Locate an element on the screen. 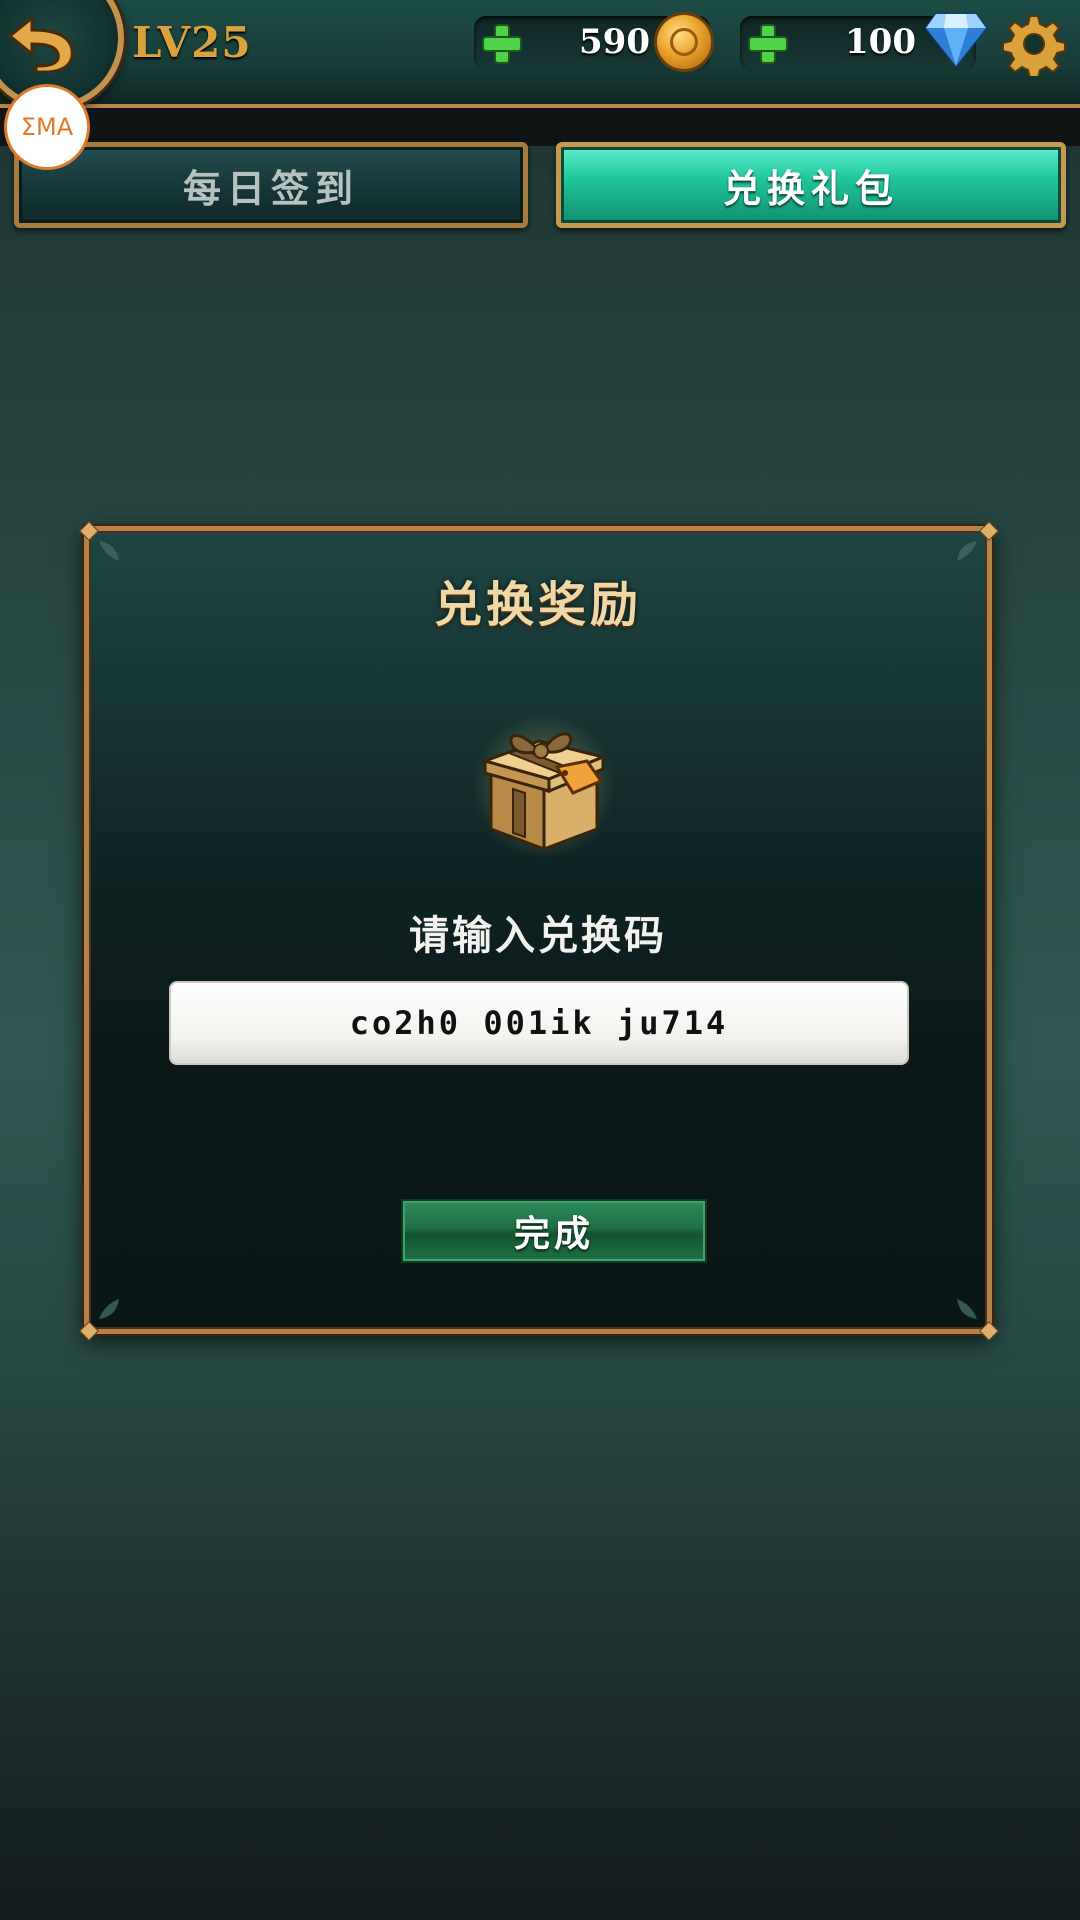  tab-redeem-gift: 兑换礼包 is located at coordinates (811, 185).